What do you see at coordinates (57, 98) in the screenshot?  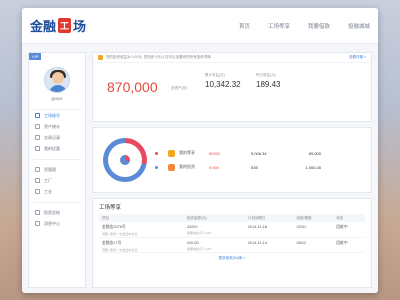 I see `username: grace` at bounding box center [57, 98].